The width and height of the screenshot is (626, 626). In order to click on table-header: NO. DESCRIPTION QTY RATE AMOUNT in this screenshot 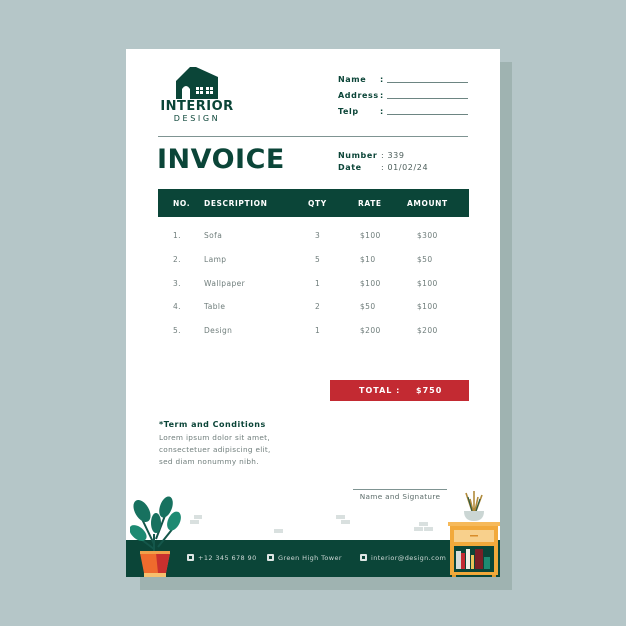, I will do `click(313, 203)`.